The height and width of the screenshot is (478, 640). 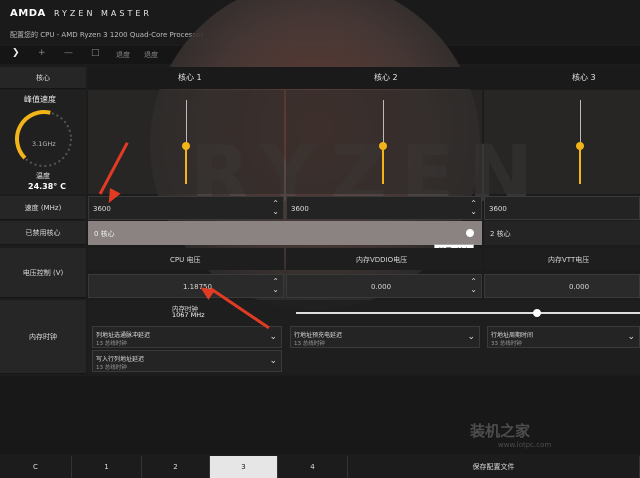 What do you see at coordinates (563, 337) in the screenshot?
I see `trc-select: 行地址周期时间 33 总线时钟 ⌄` at bounding box center [563, 337].